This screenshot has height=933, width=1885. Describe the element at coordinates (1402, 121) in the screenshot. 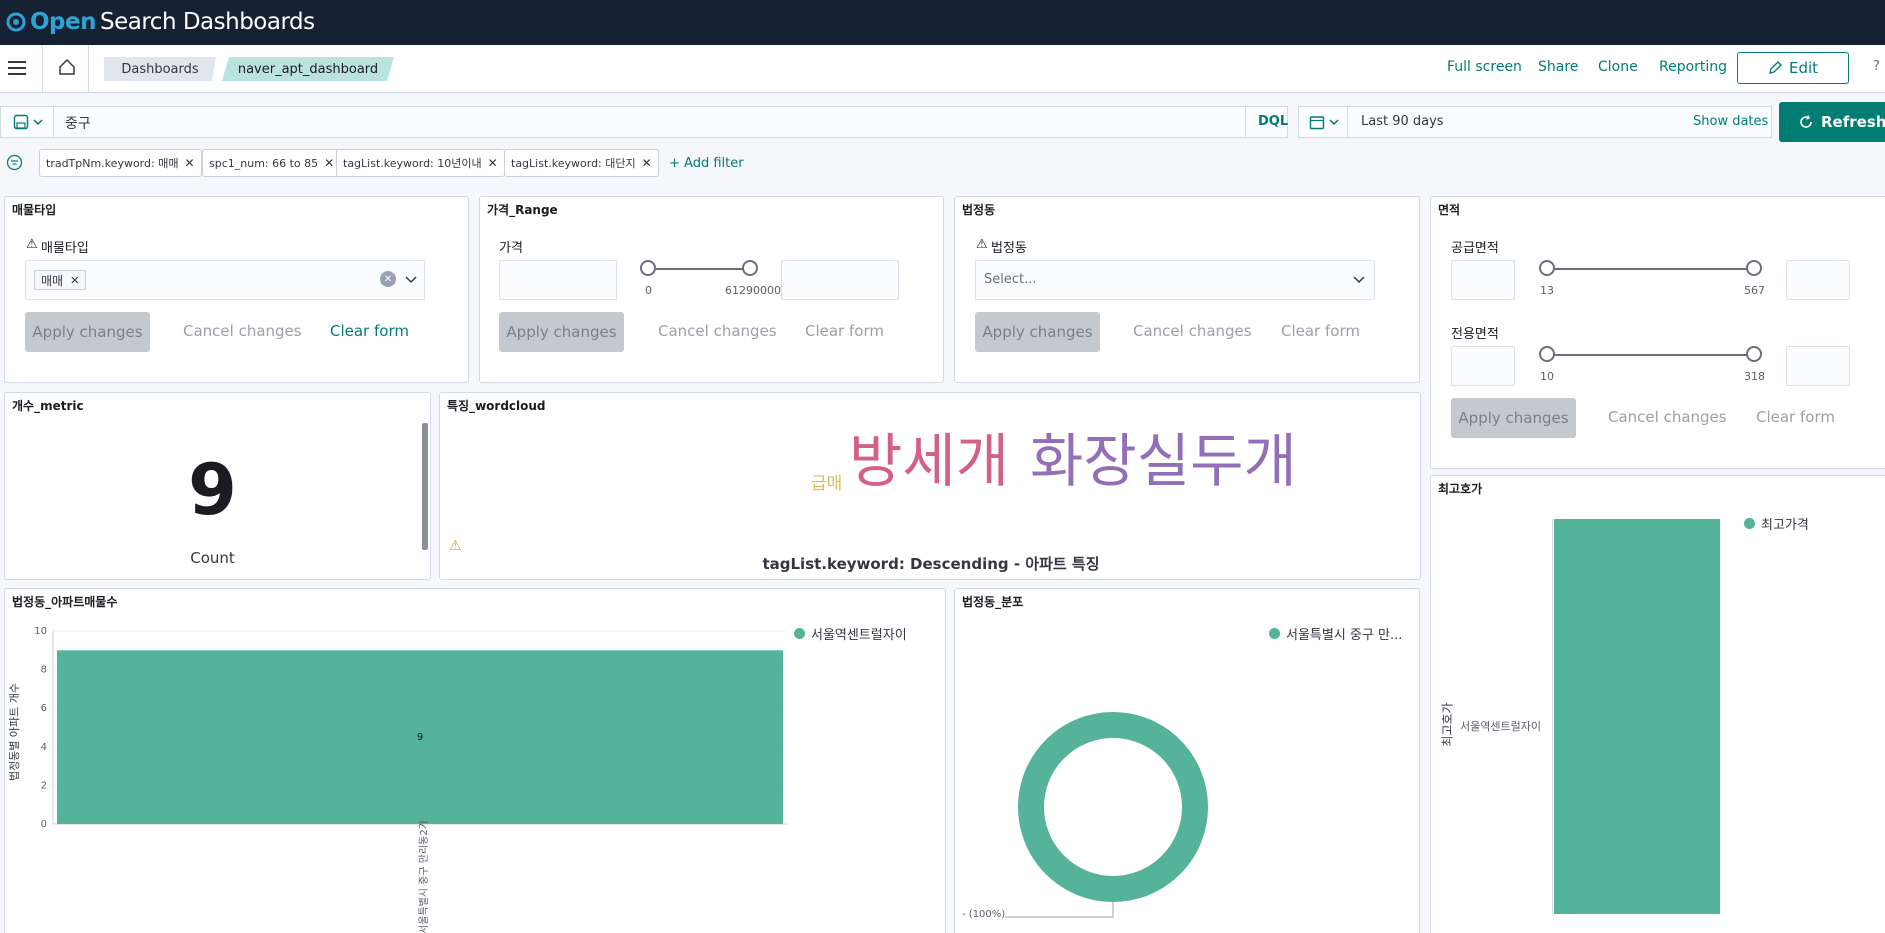

I see `time-range-text: Last 90 days` at that location.